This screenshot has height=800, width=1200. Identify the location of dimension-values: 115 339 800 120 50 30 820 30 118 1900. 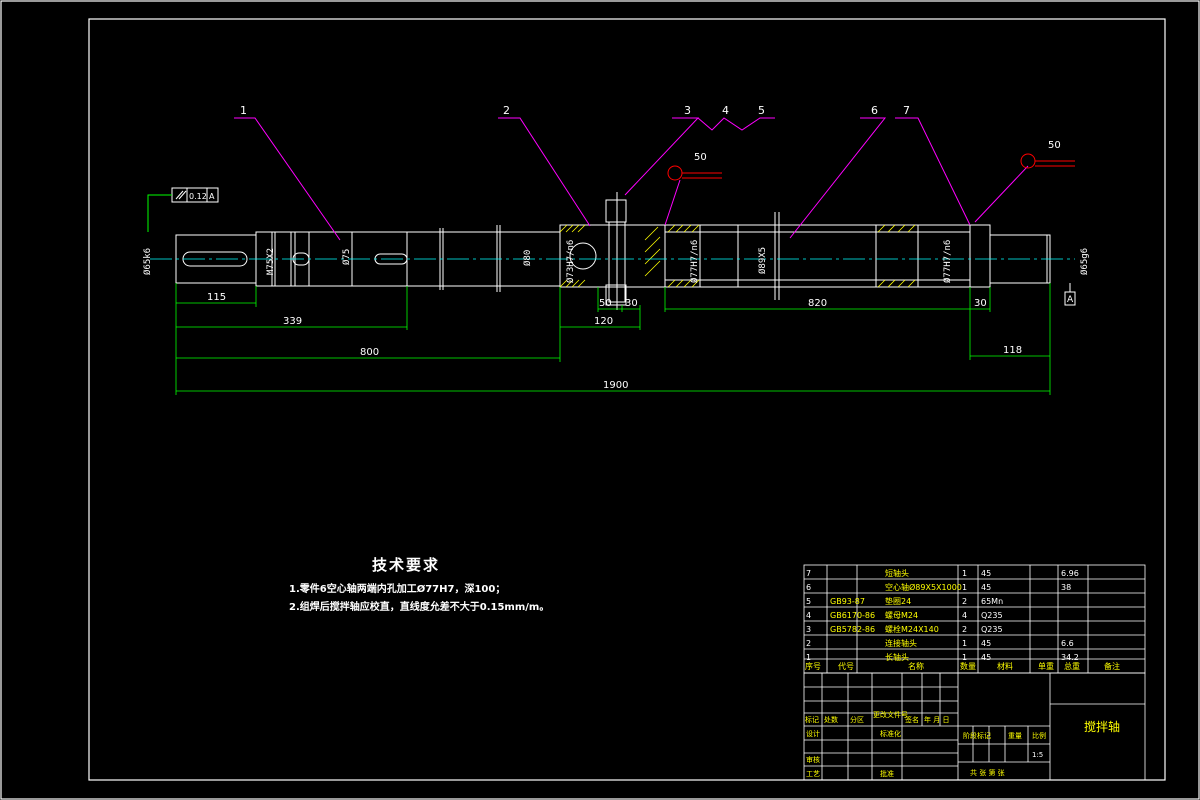
(614, 341).